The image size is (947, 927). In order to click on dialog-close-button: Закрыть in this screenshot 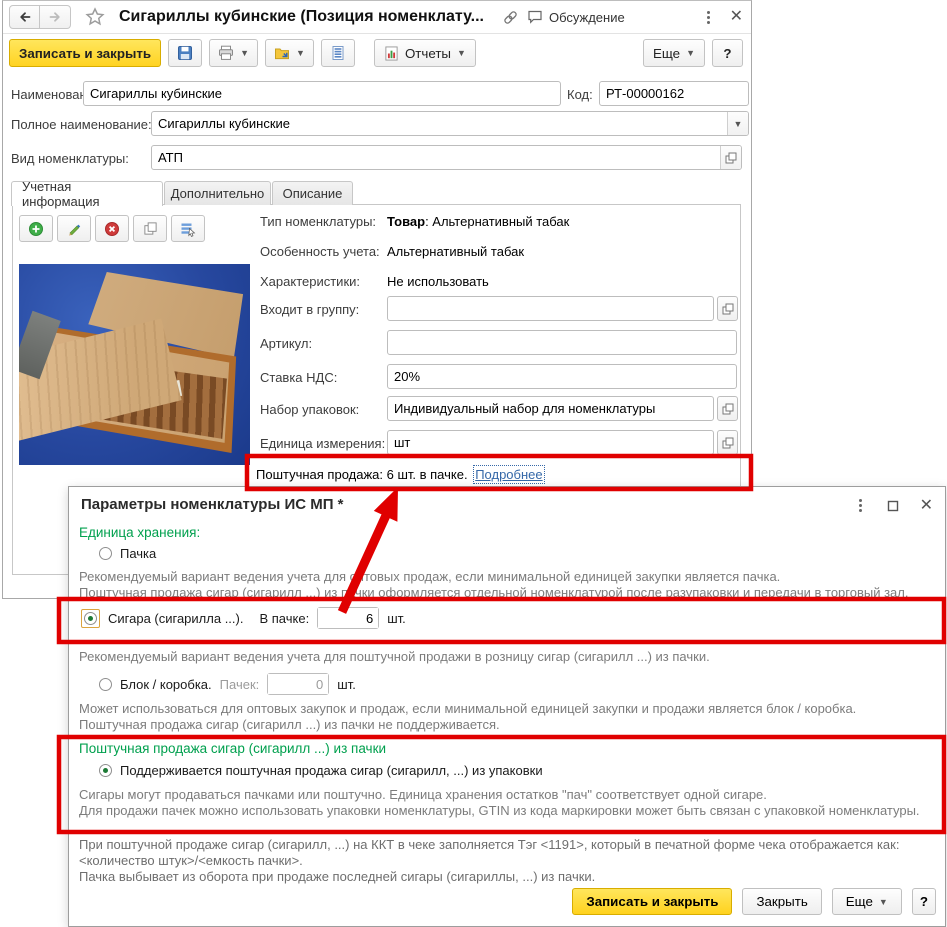, I will do `click(782, 901)`.